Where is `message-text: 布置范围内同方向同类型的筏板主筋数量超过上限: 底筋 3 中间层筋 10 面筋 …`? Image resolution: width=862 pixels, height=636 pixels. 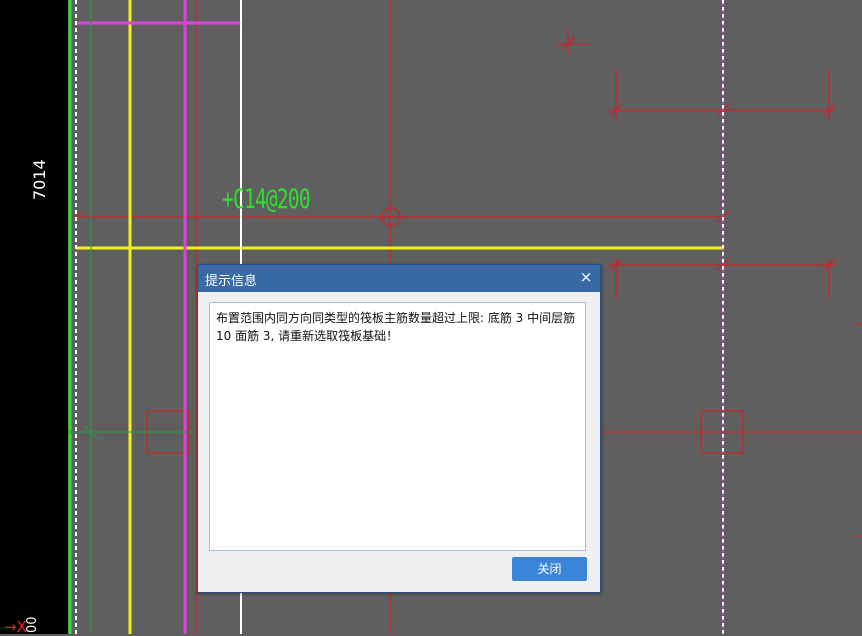 message-text: 布置范围内同方向同类型的筏板主筋数量超过上限: 底筋 3 中间层筋 10 面筋 … is located at coordinates (396, 327).